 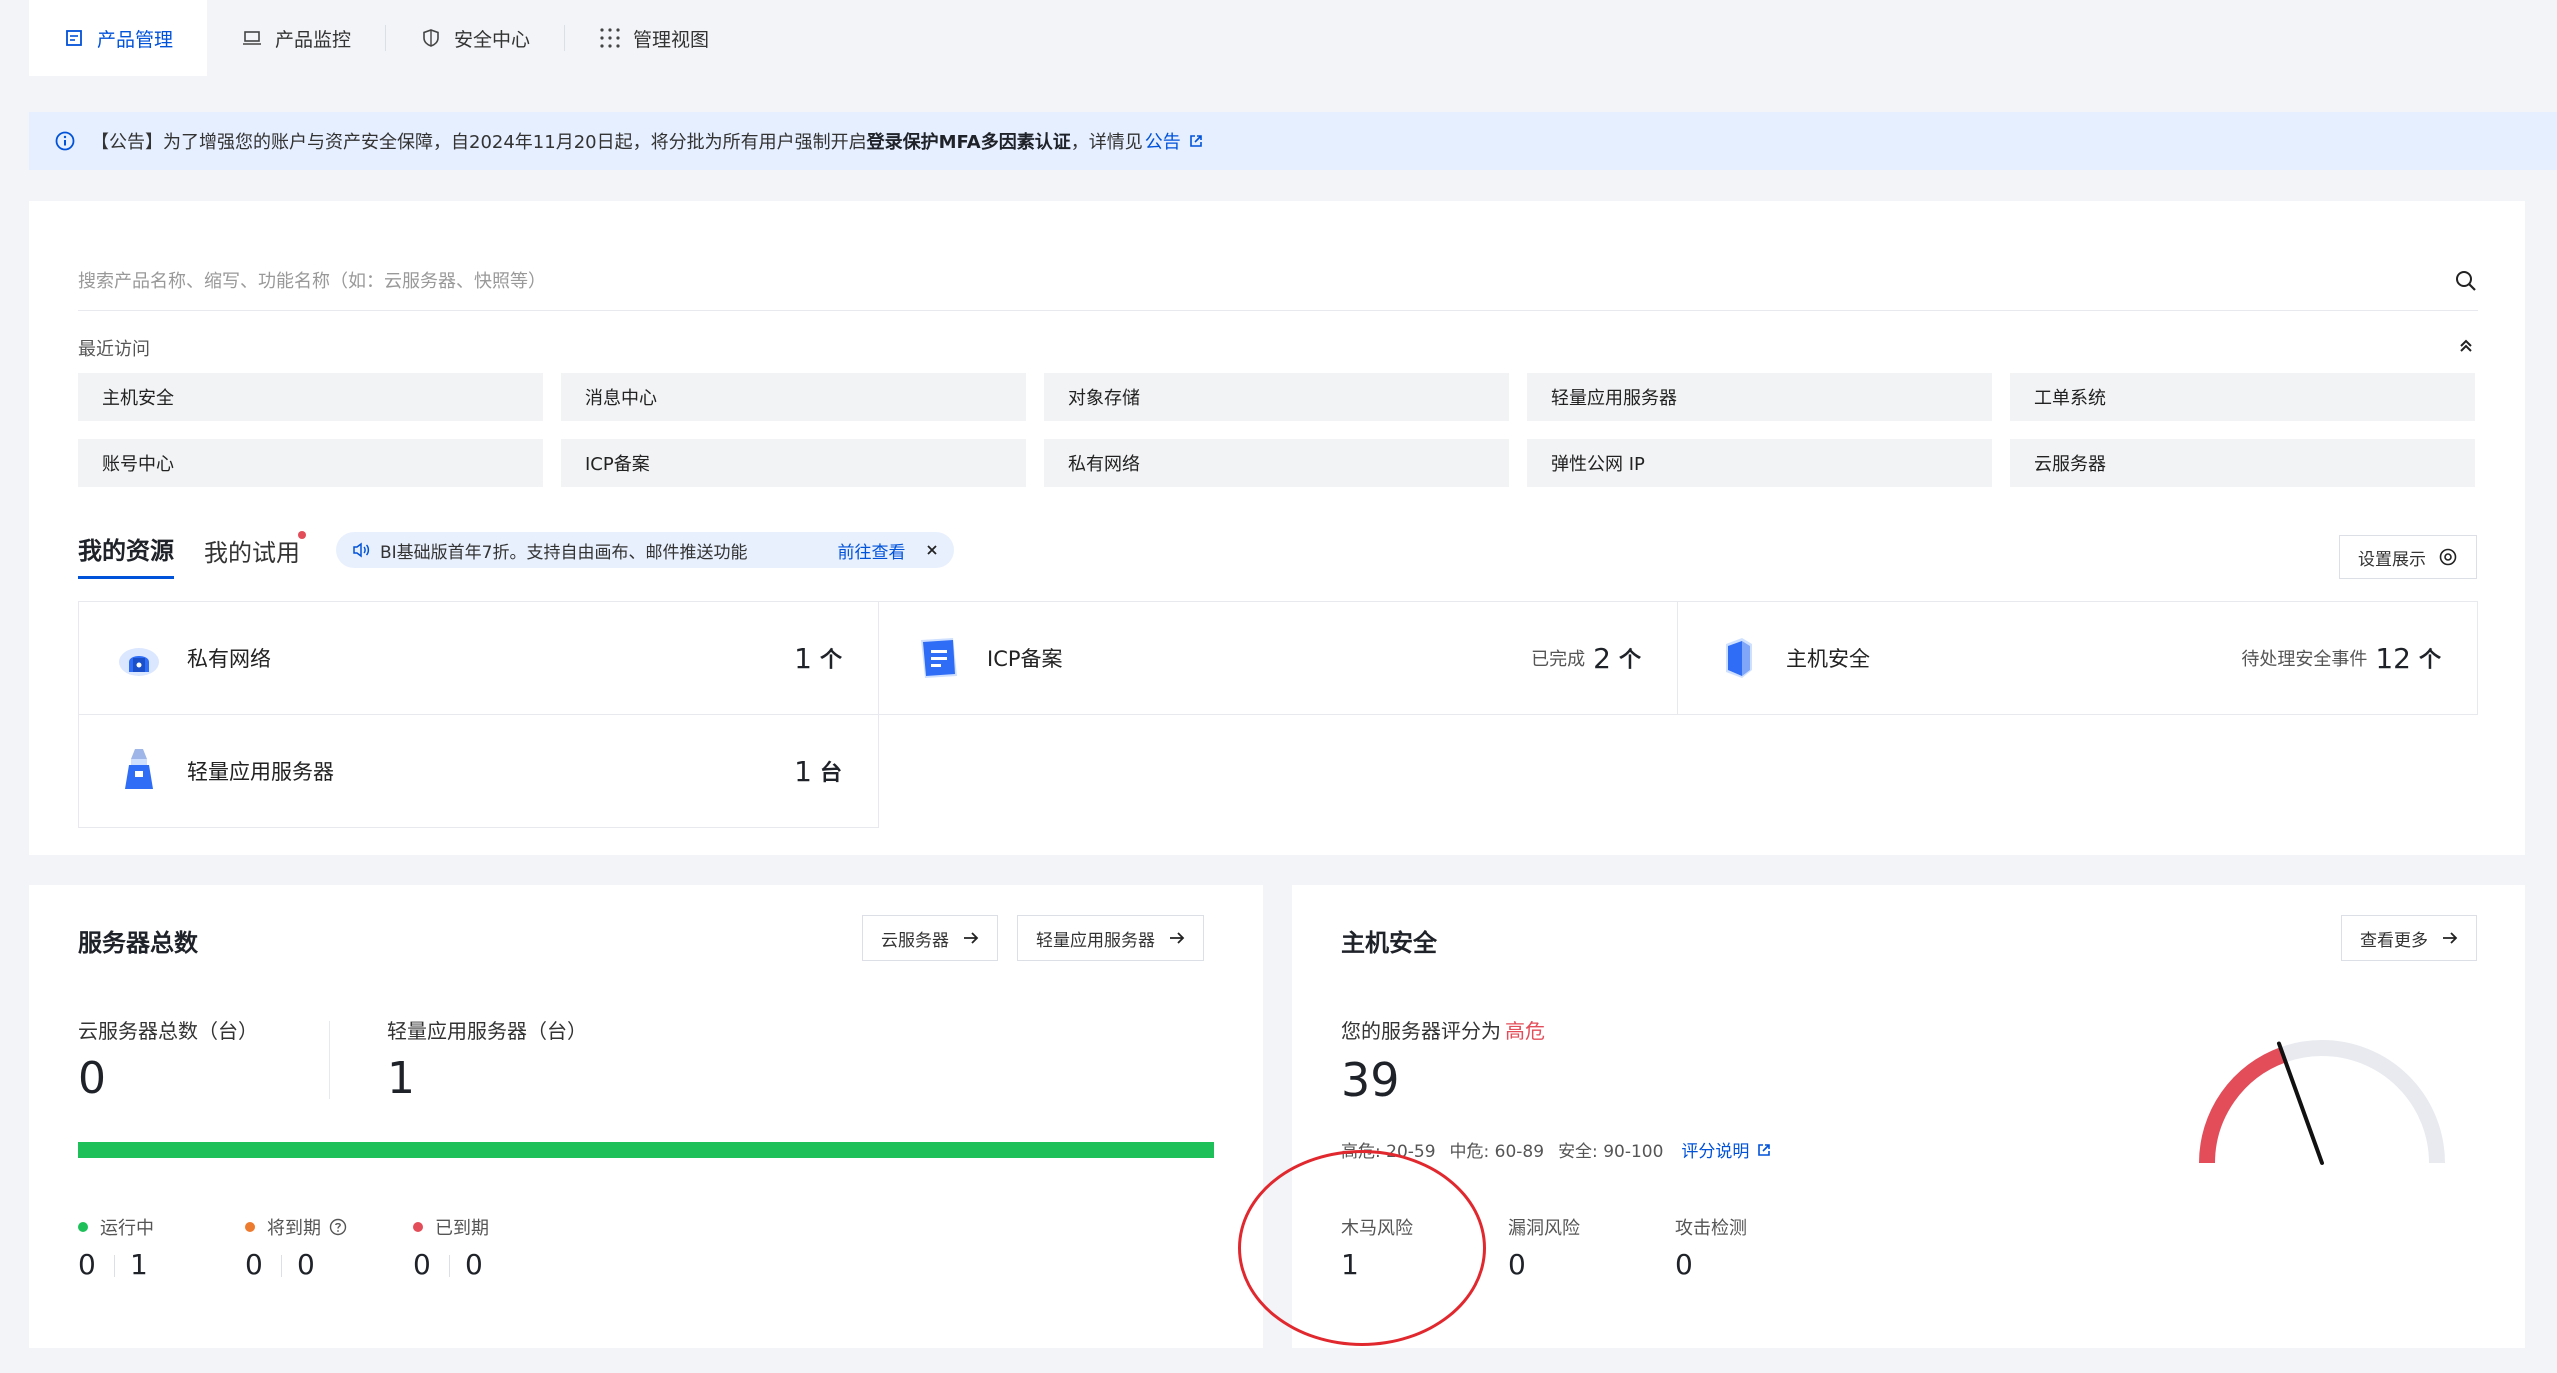 What do you see at coordinates (313, 39) in the screenshot?
I see `tab-label: 产品监控` at bounding box center [313, 39].